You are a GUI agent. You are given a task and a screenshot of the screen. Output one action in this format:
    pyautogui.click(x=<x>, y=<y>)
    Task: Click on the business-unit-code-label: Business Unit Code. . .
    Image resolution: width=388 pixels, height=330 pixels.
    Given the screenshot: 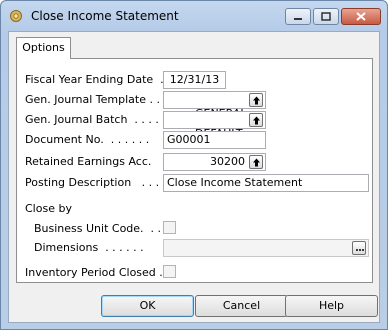 What is the action you would take?
    pyautogui.click(x=98, y=228)
    